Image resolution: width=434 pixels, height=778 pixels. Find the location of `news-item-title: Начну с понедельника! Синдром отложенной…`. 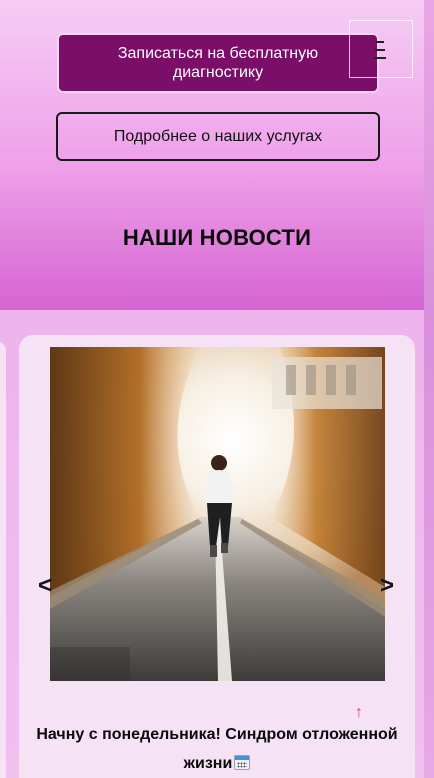

news-item-title: Начну с понедельника! Синдром отложенной… is located at coordinates (217, 749).